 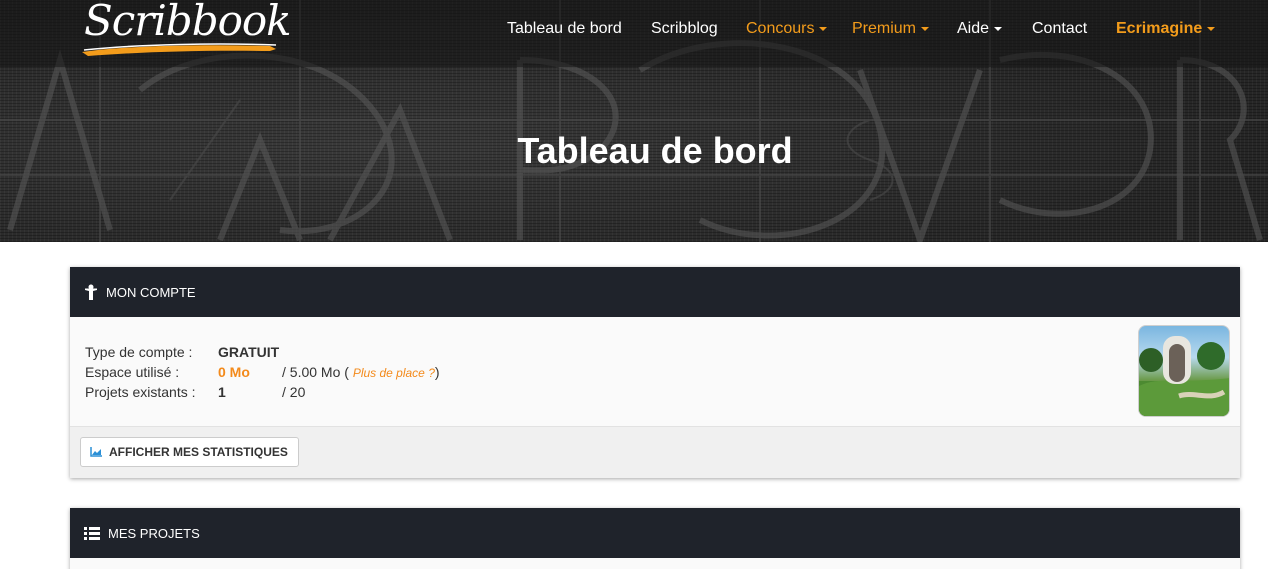 I want to click on nav-contact: Contact, so click(x=1059, y=31).